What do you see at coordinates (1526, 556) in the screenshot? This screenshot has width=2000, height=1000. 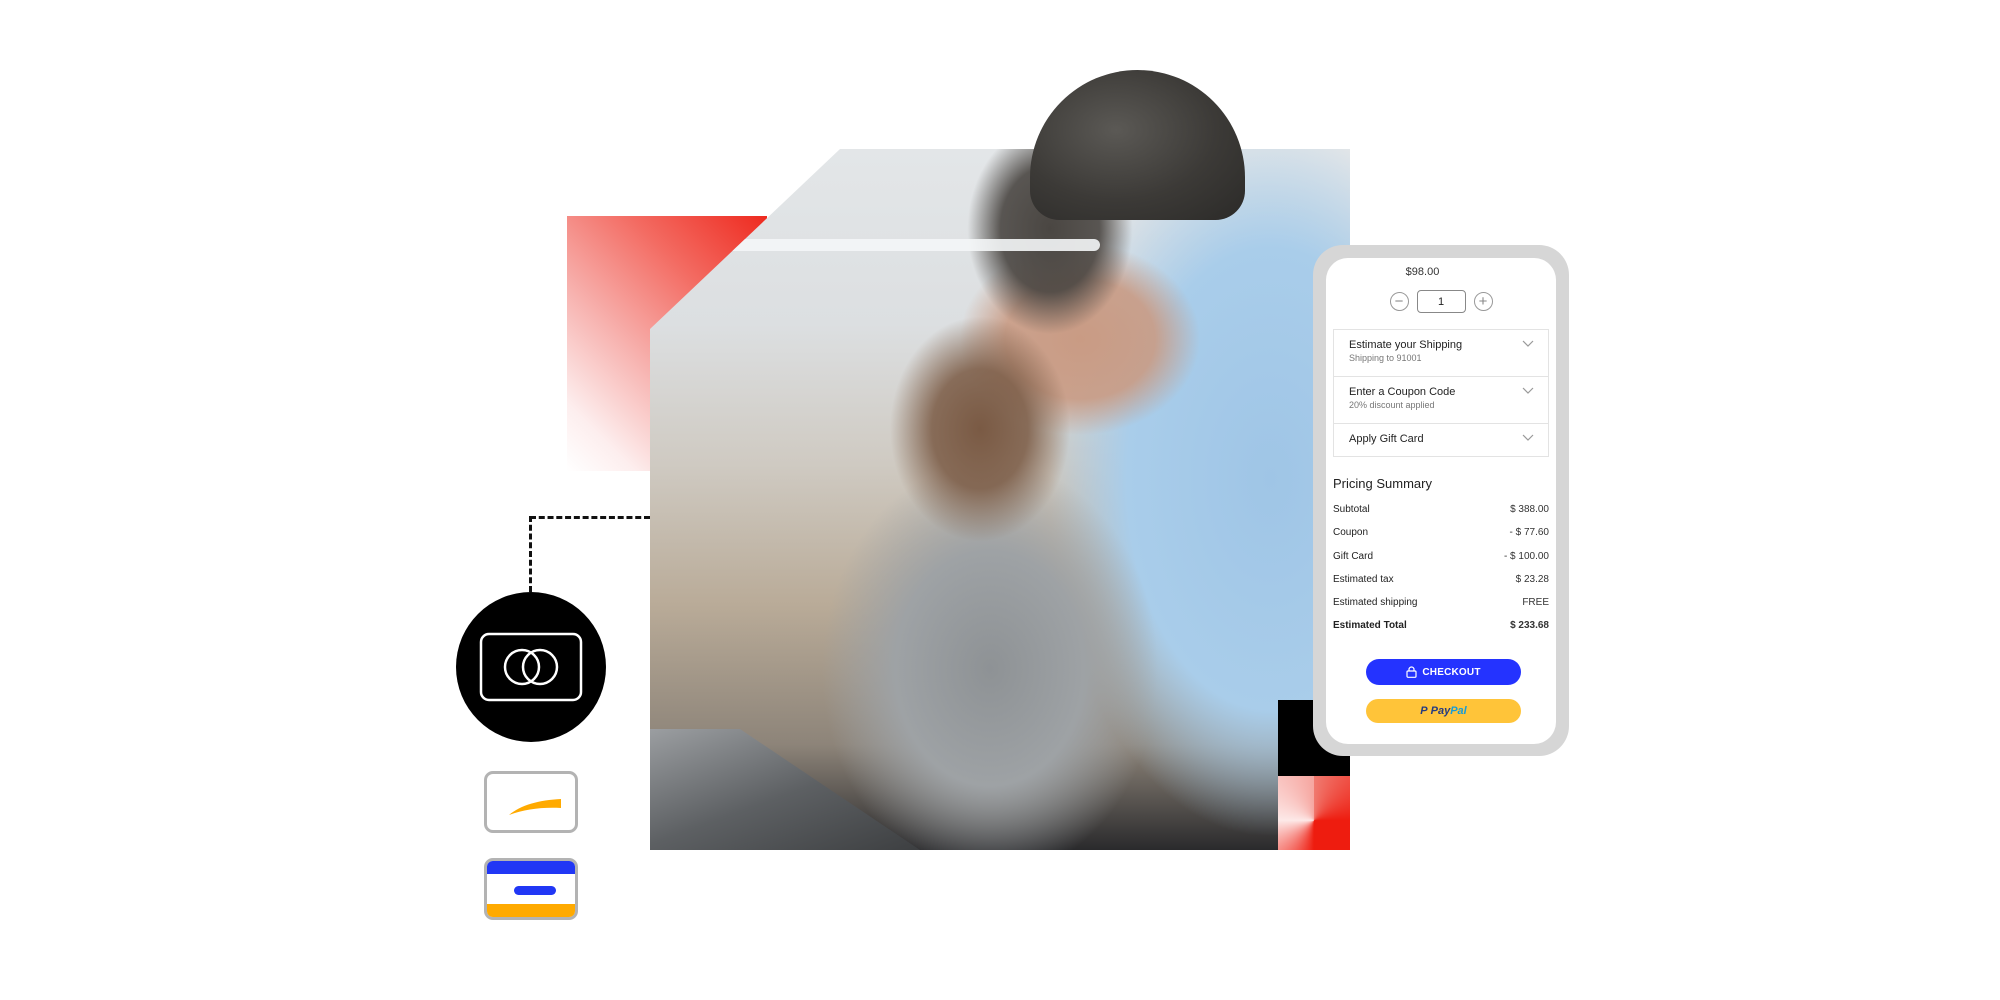 I see `summary-value: - $ 100.00` at bounding box center [1526, 556].